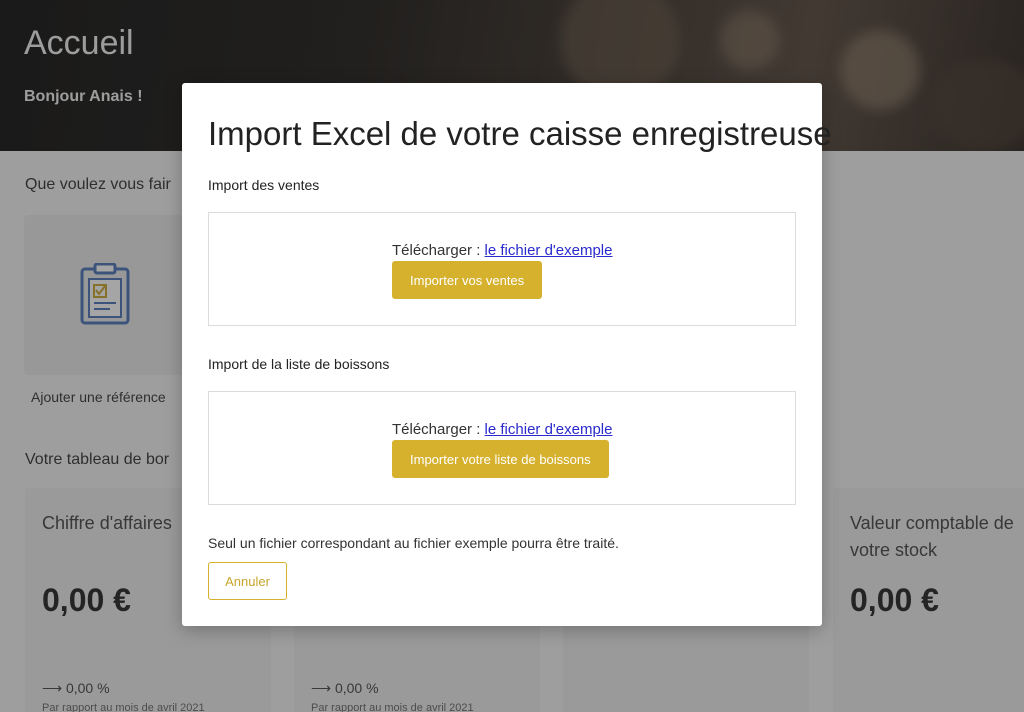 The height and width of the screenshot is (712, 1024). Describe the element at coordinates (549, 429) in the screenshot. I see `drinks-example-file-link: le fichier d'exemple` at that location.